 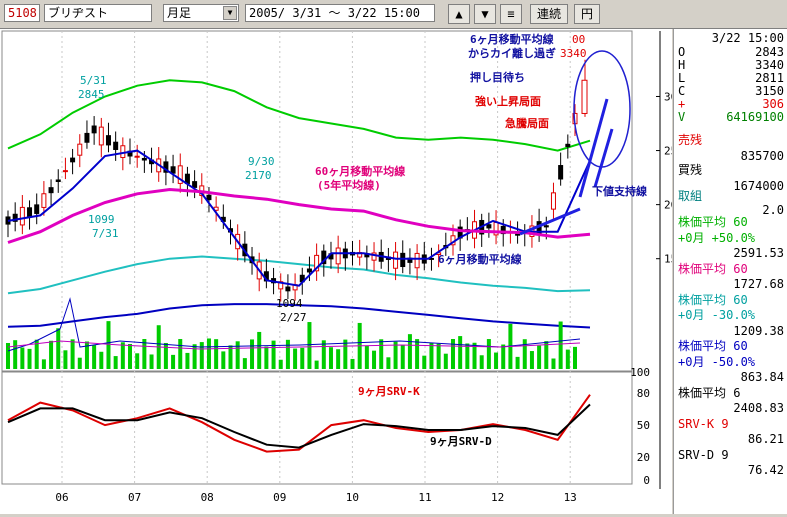 I want to click on annot-low2-value: 1094, so click(x=289, y=303).